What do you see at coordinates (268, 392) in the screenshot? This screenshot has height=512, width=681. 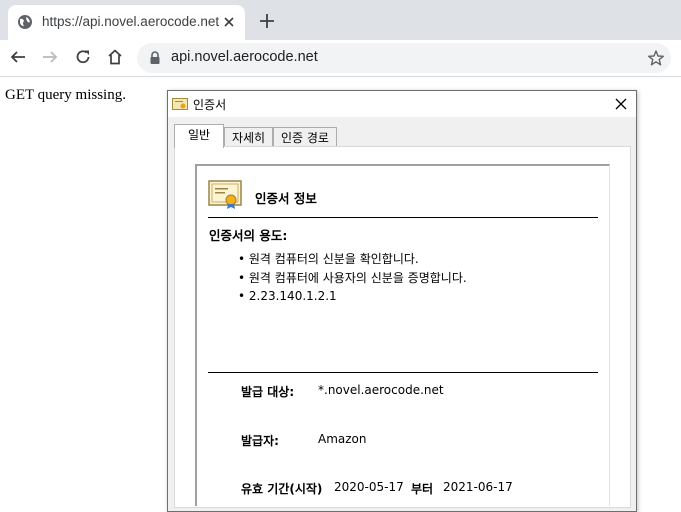 I see `issued-to-label: 발급 대상:` at bounding box center [268, 392].